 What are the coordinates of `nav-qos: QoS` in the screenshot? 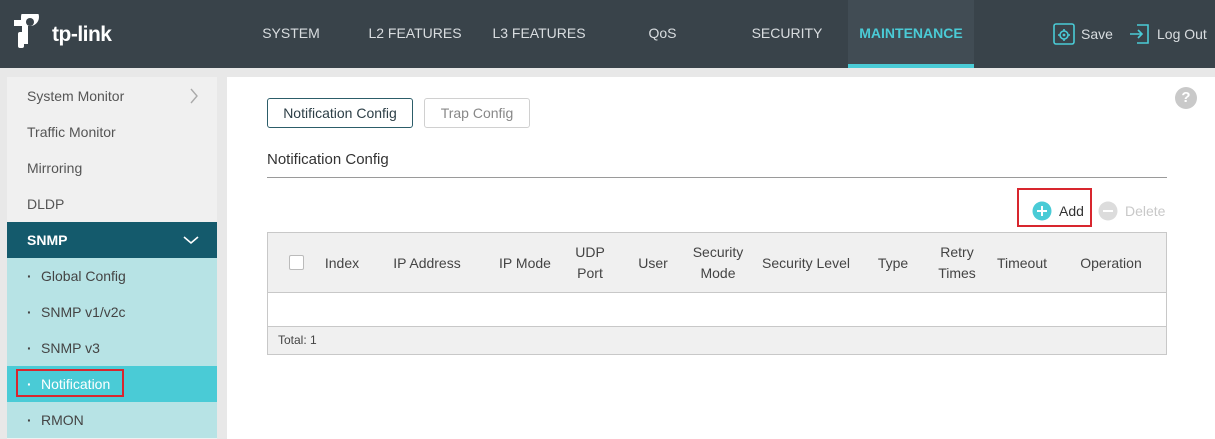 It's located at (662, 34).